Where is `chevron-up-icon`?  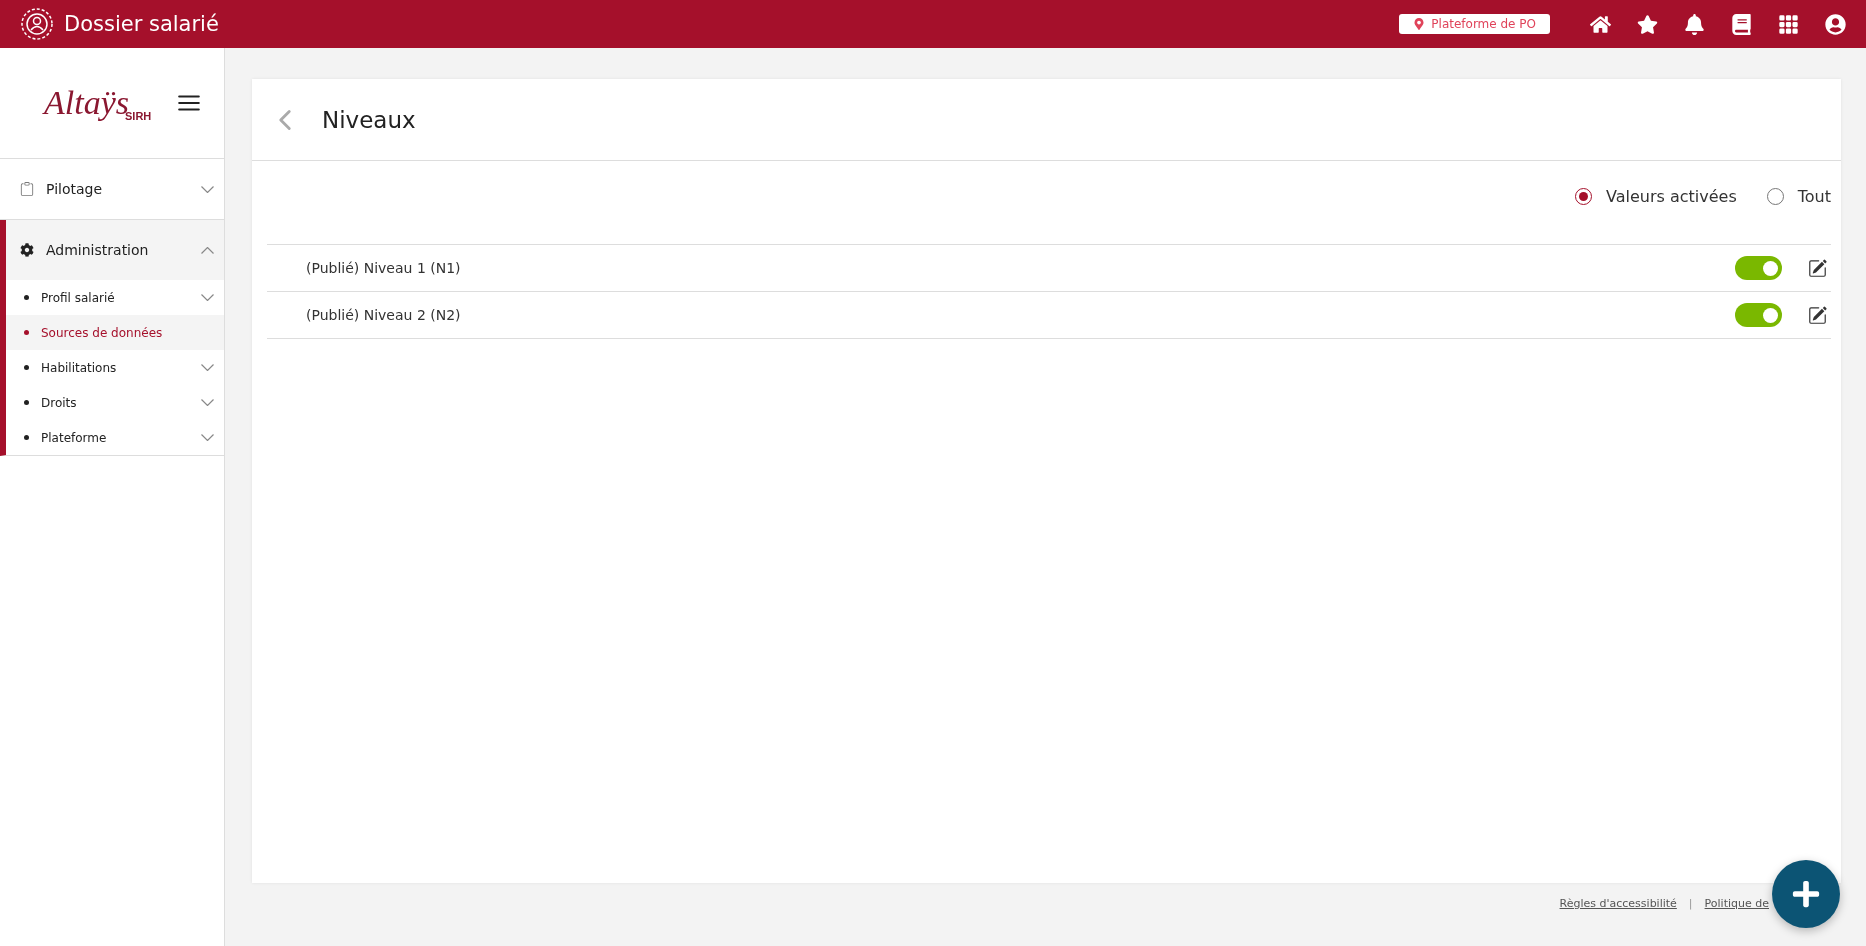 chevron-up-icon is located at coordinates (207, 250).